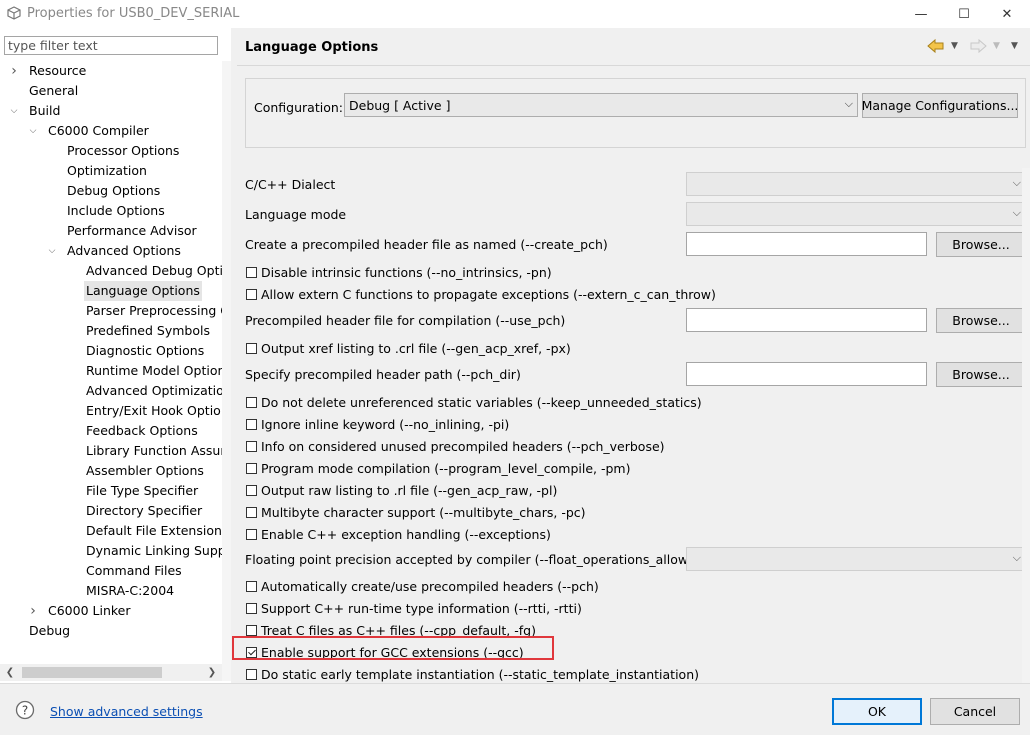 The image size is (1030, 735). What do you see at coordinates (14, 13) in the screenshot?
I see `properties-app-icon` at bounding box center [14, 13].